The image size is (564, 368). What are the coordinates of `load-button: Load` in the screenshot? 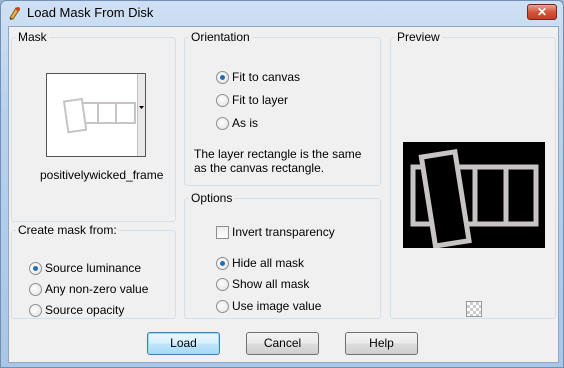 It's located at (183, 343).